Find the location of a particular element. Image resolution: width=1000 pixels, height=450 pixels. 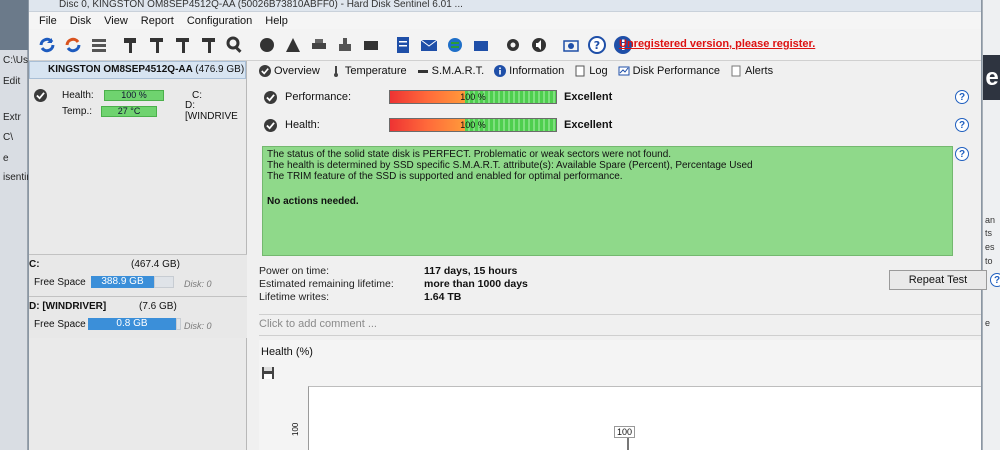

power-on-label: Power on time: is located at coordinates (294, 271).